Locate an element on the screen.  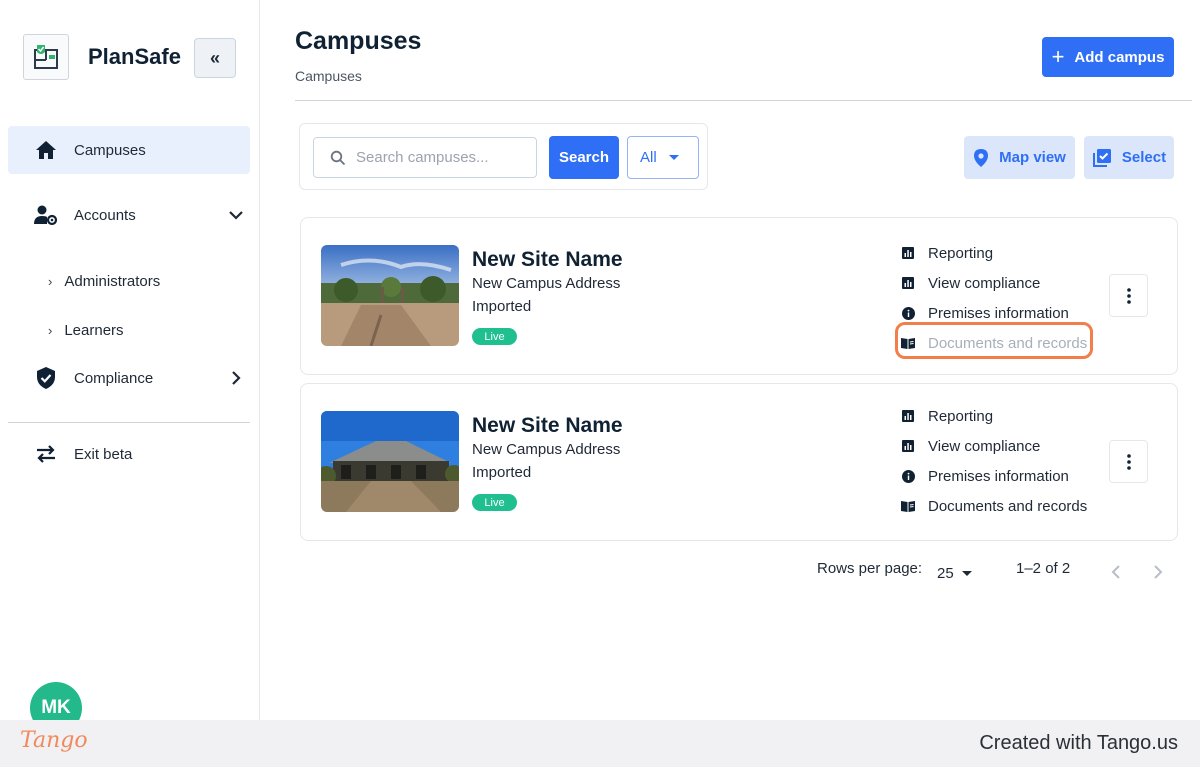
page-title: Campuses is located at coordinates (358, 41).